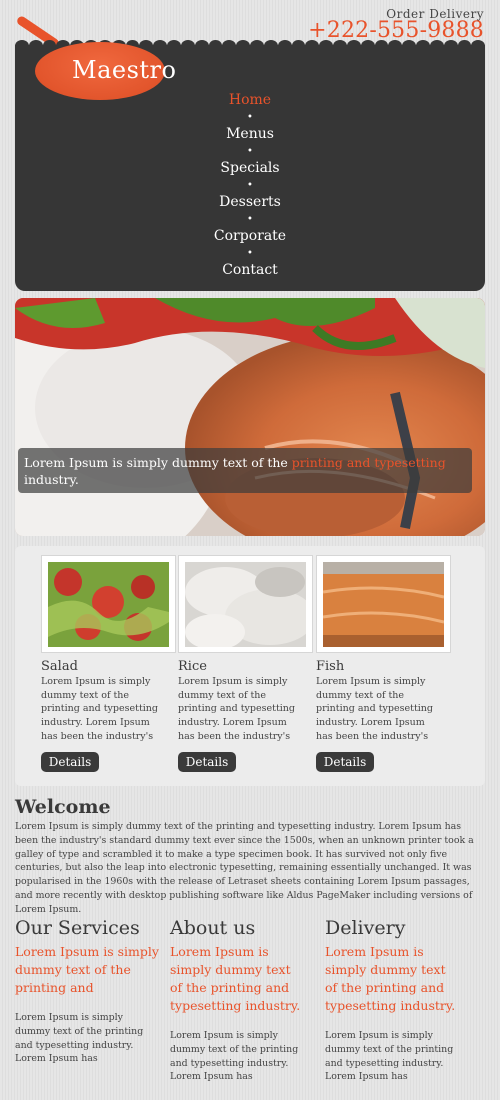  I want to click on product-title: Fish, so click(330, 666).